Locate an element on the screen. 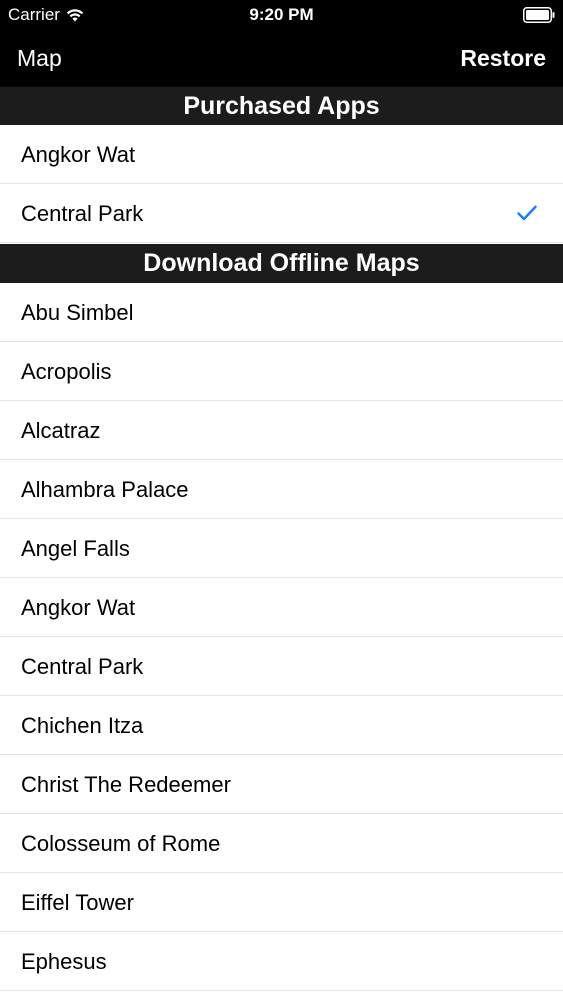 The image size is (563, 1000). list-item: Eiffel Tower is located at coordinates (281, 902).